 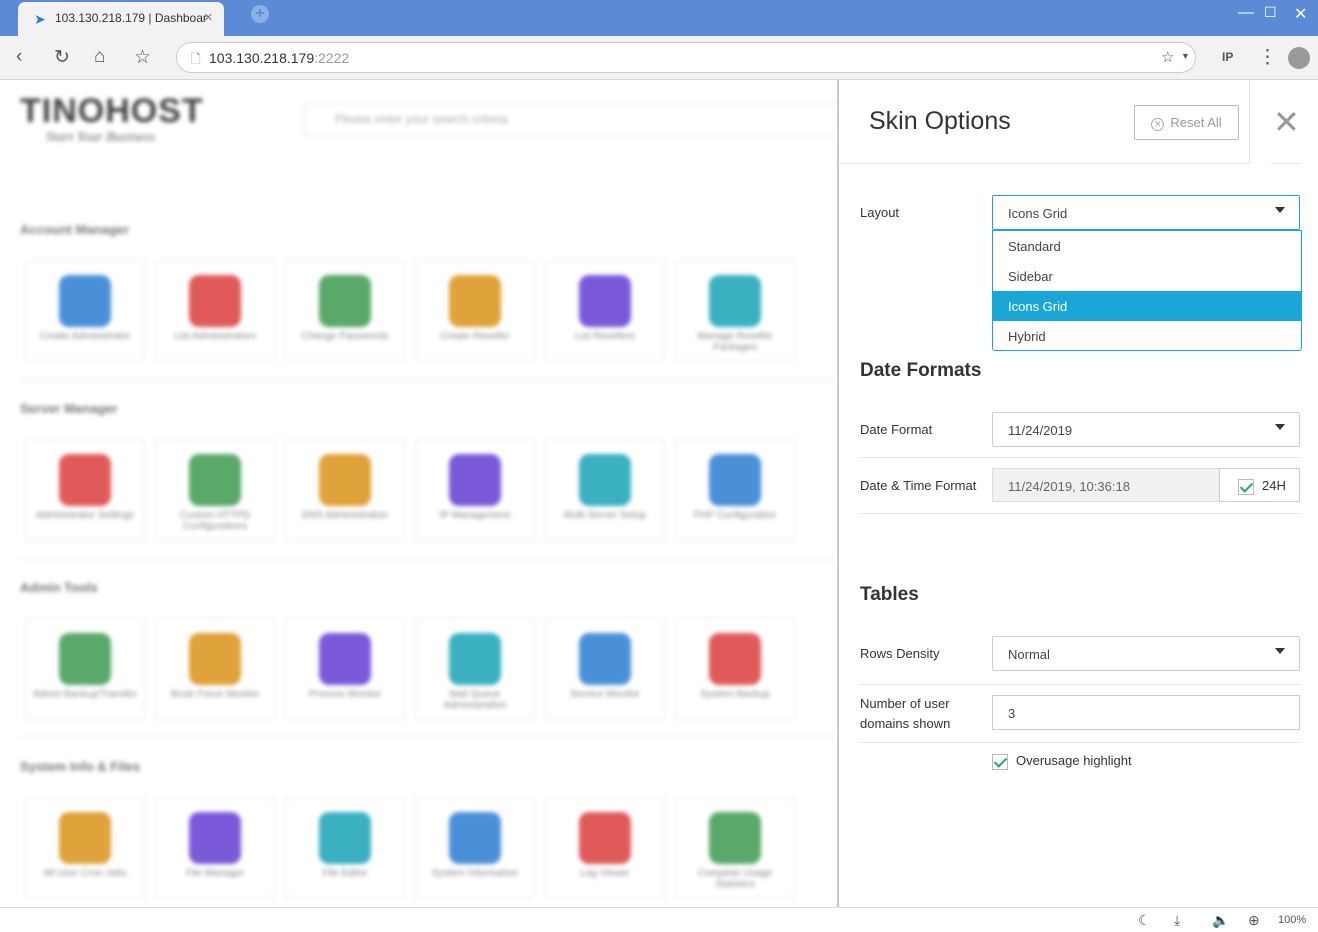 What do you see at coordinates (574, 119) in the screenshot?
I see `search-input: Please enter your search criteria` at bounding box center [574, 119].